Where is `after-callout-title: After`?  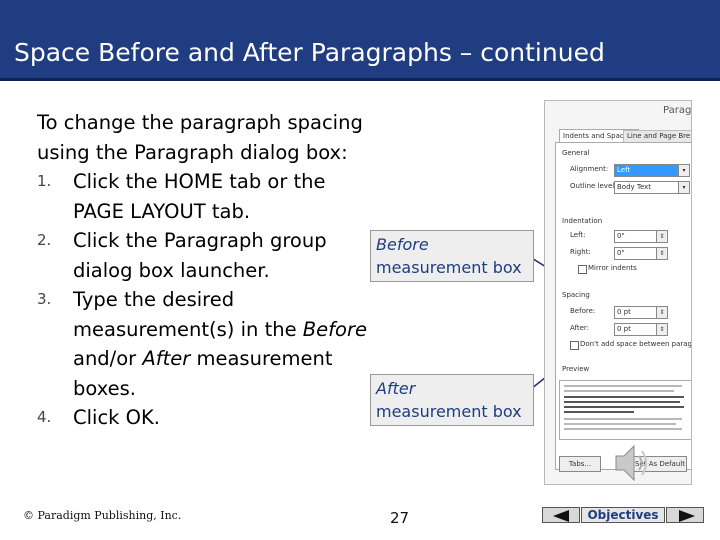
after-callout-title: After is located at coordinates (396, 388).